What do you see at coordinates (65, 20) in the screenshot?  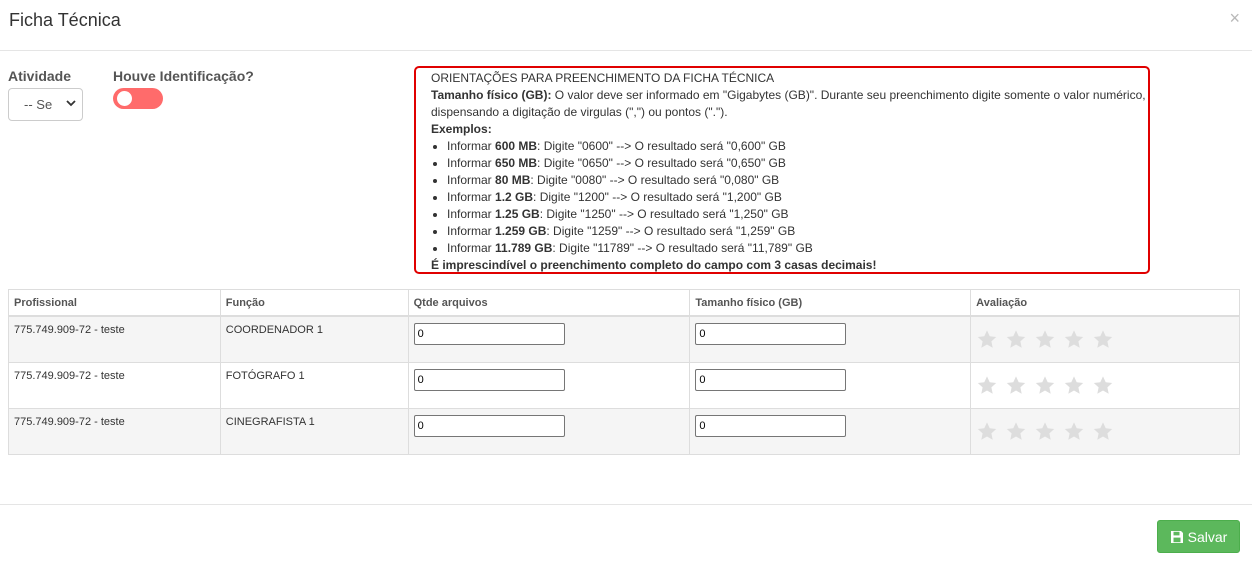 I see `modal-title: Ficha Técnica` at bounding box center [65, 20].